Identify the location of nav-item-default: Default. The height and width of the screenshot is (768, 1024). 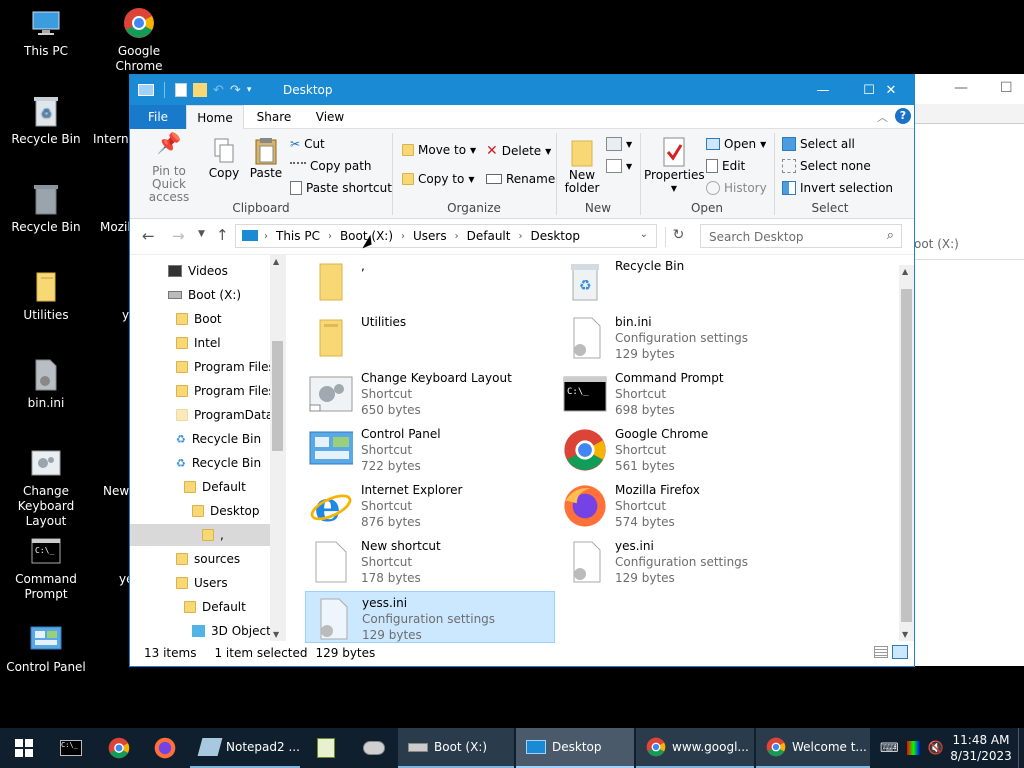
(215, 487).